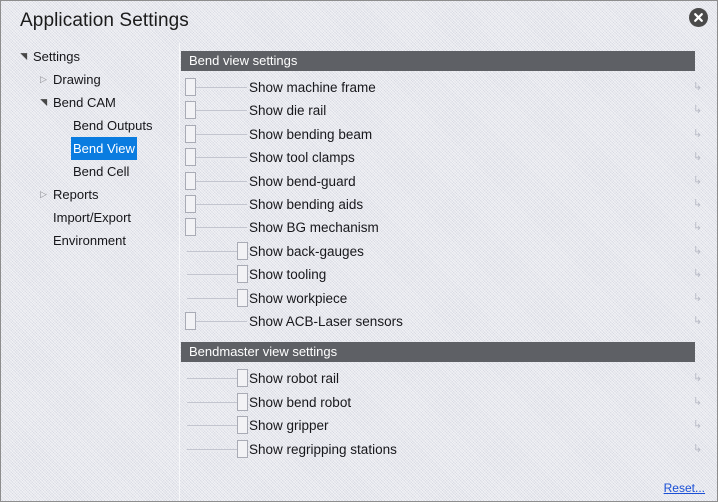  I want to click on tree-item-reports: ▷ Reports, so click(90, 194).